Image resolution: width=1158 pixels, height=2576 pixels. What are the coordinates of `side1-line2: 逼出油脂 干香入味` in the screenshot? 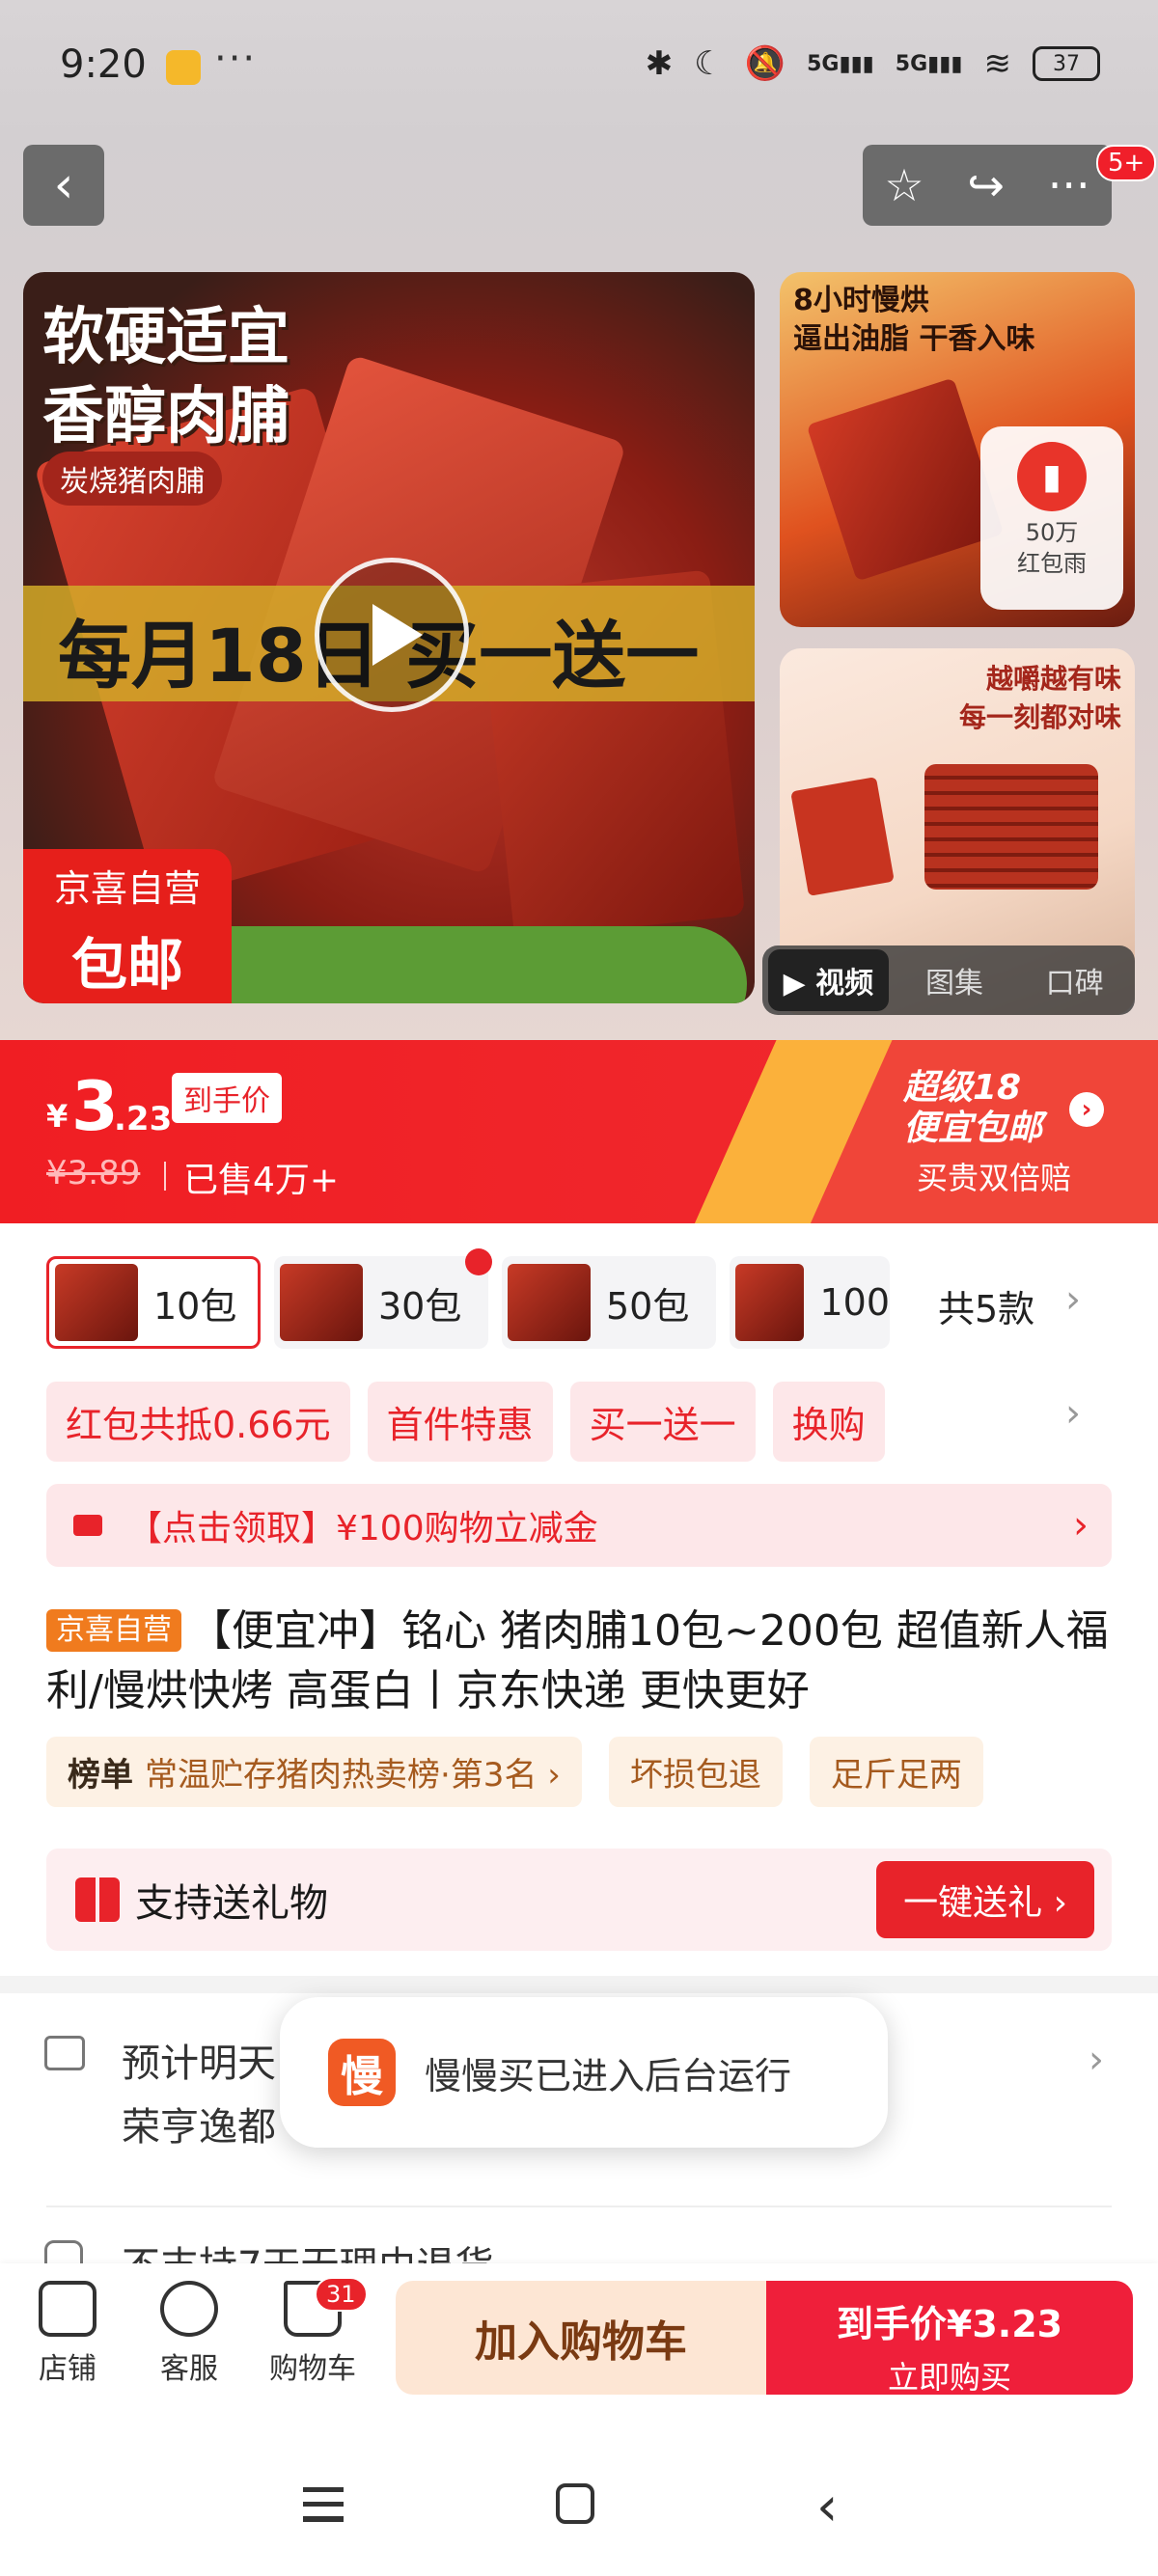 It's located at (914, 339).